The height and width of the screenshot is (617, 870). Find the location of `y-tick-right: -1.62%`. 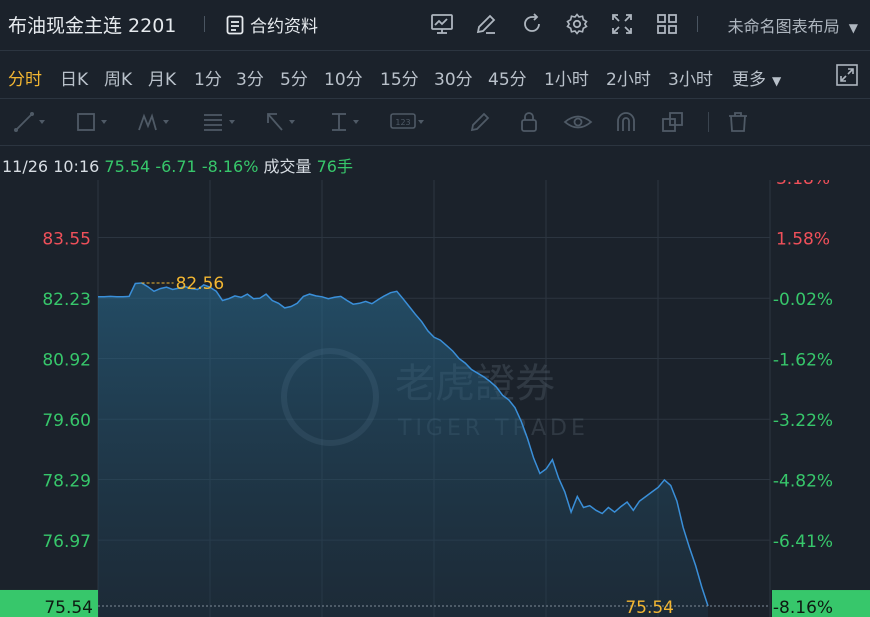

y-tick-right: -1.62% is located at coordinates (803, 361).